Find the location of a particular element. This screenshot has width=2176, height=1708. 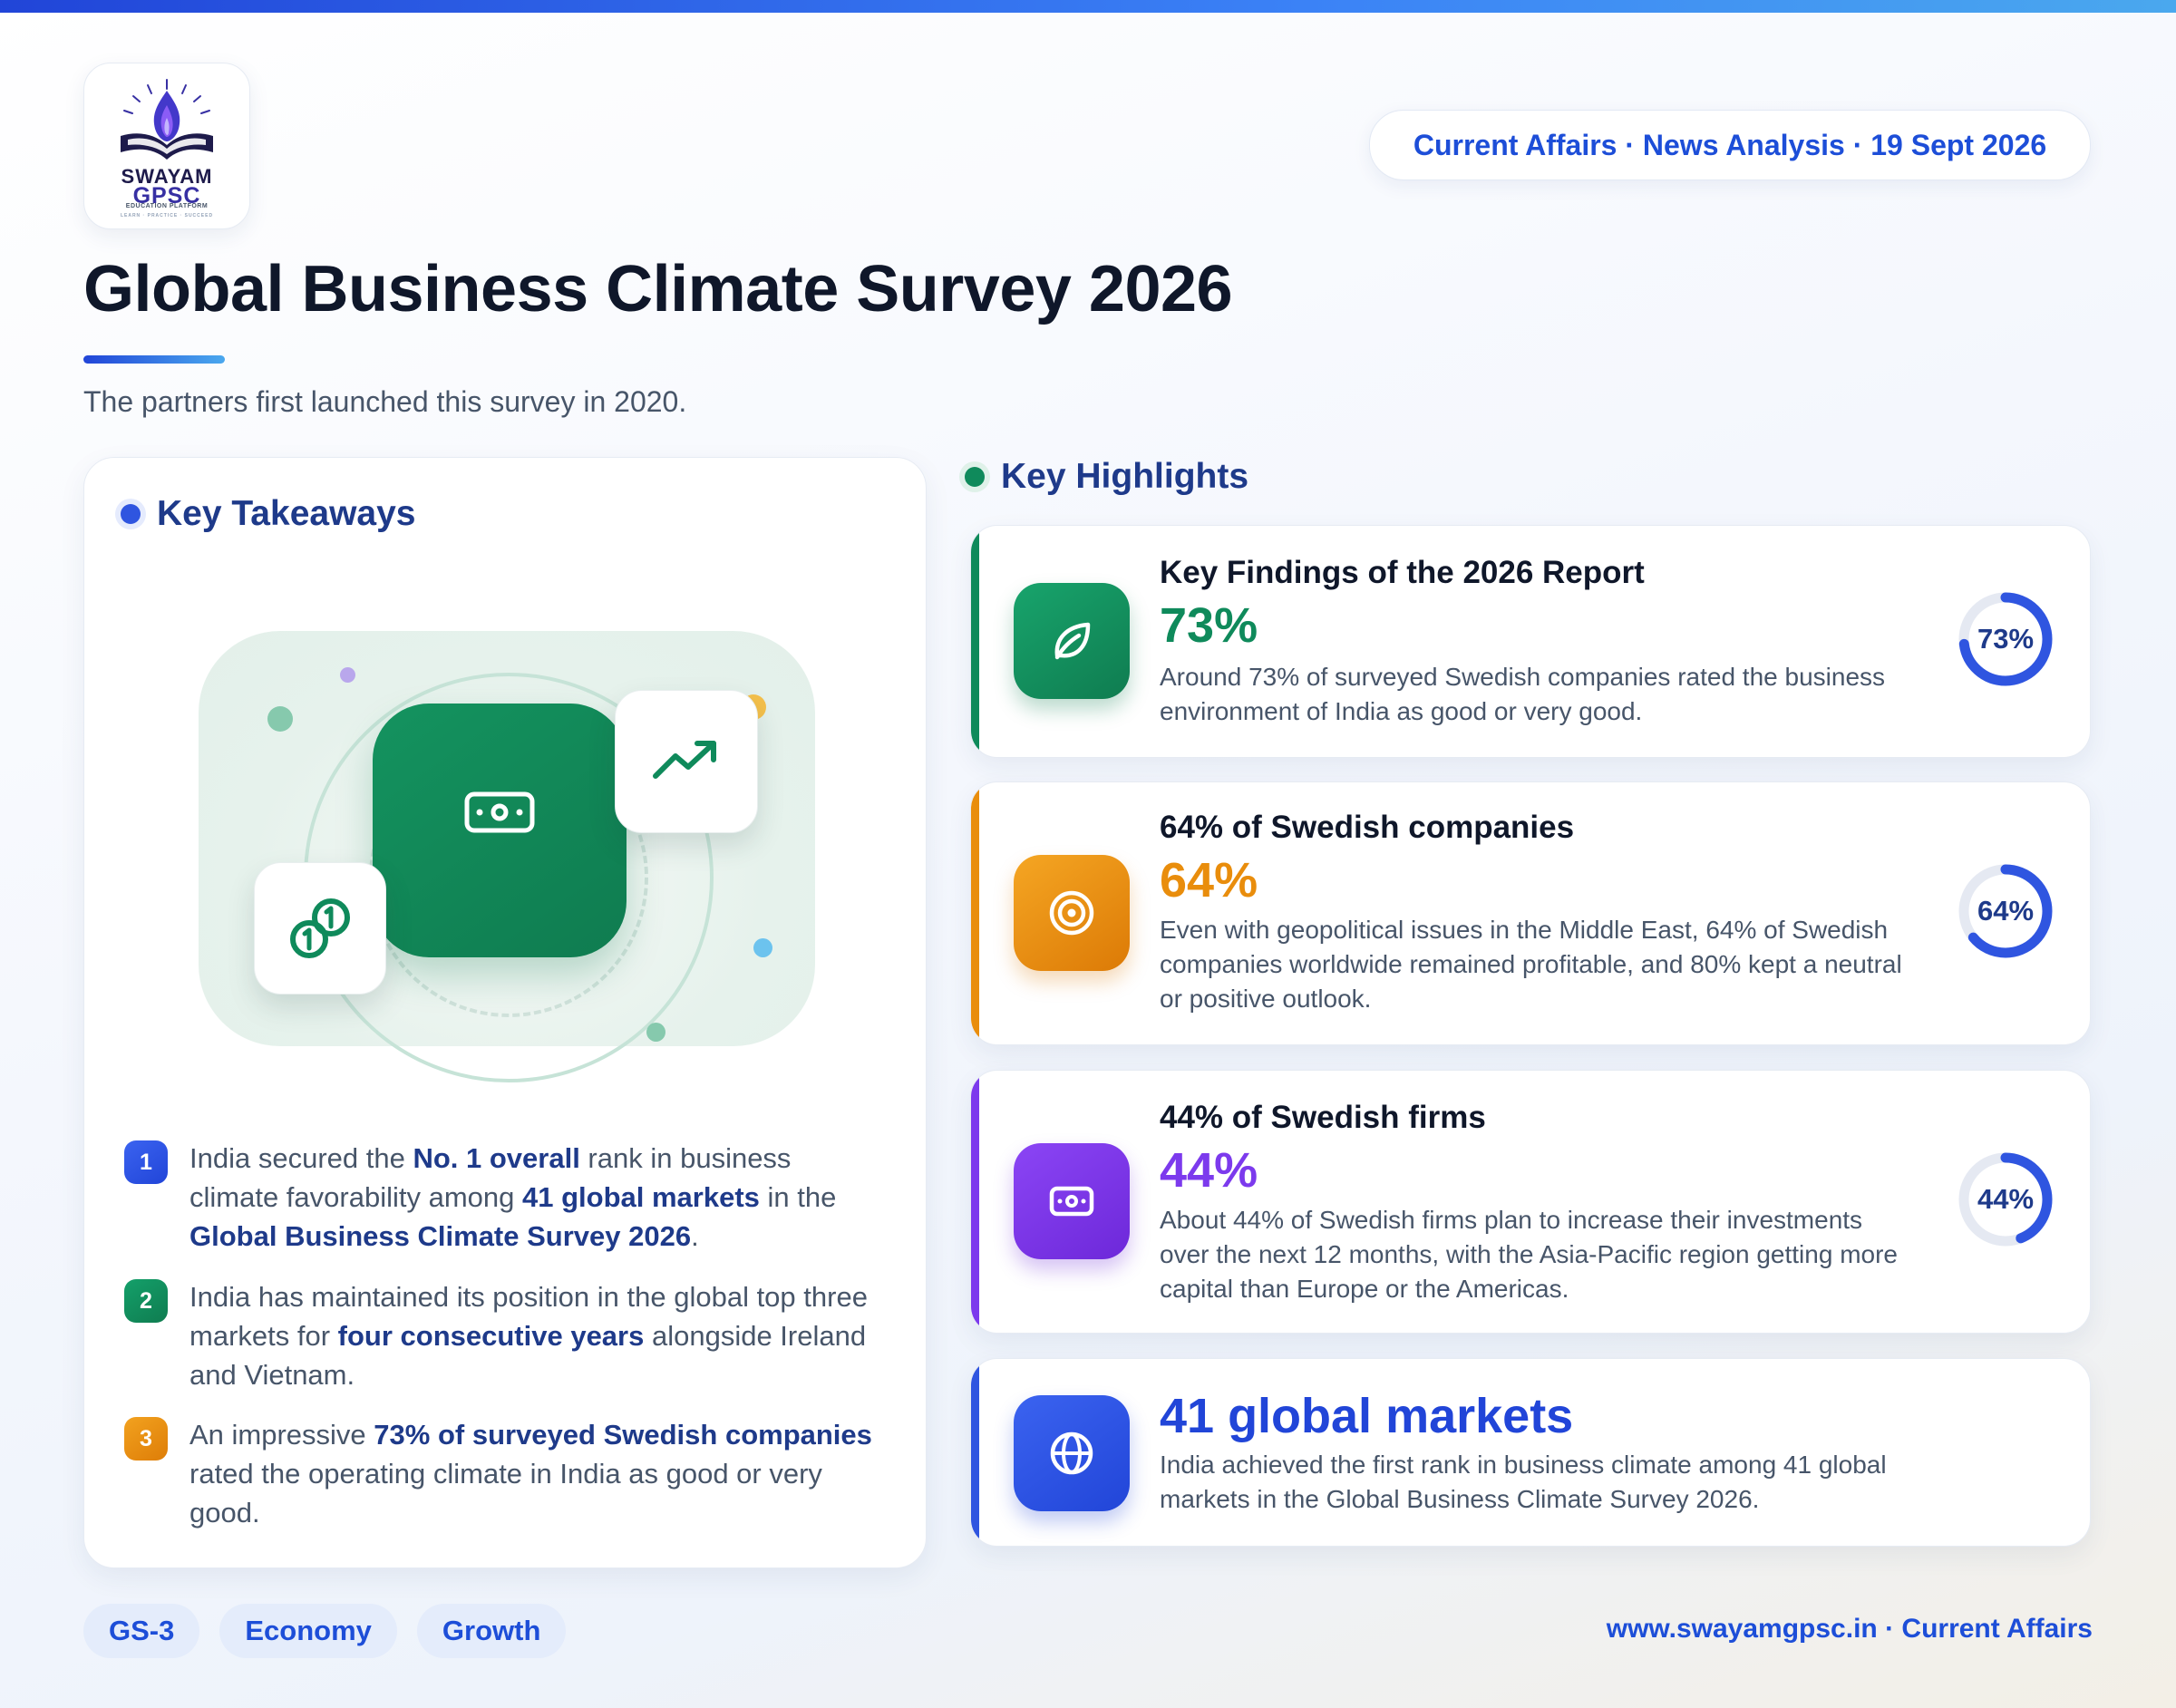

highlight-title: 44% of Swedish firms is located at coordinates (1323, 1117).